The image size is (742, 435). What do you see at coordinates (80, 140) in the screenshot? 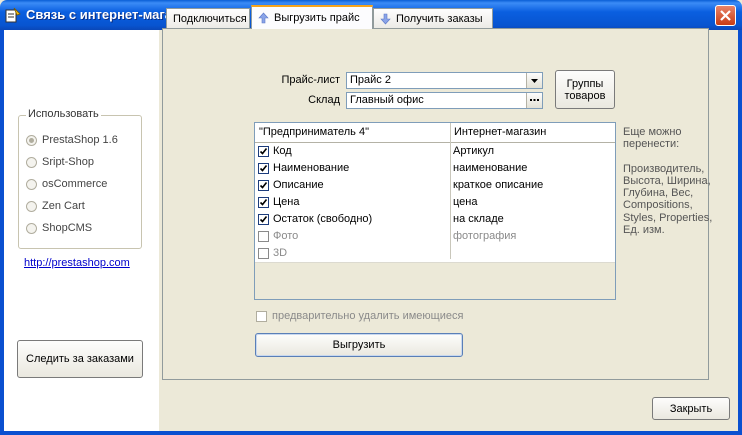
I see `radio-label: PrestaShop 1.6` at bounding box center [80, 140].